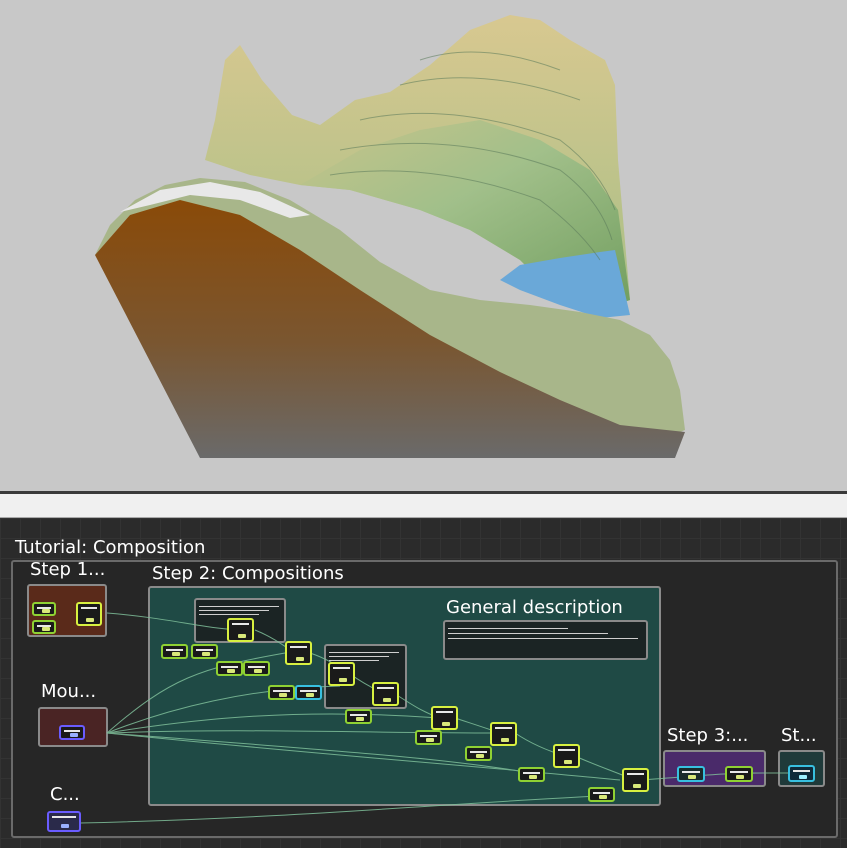  I want to click on node-step1-output, so click(89, 614).